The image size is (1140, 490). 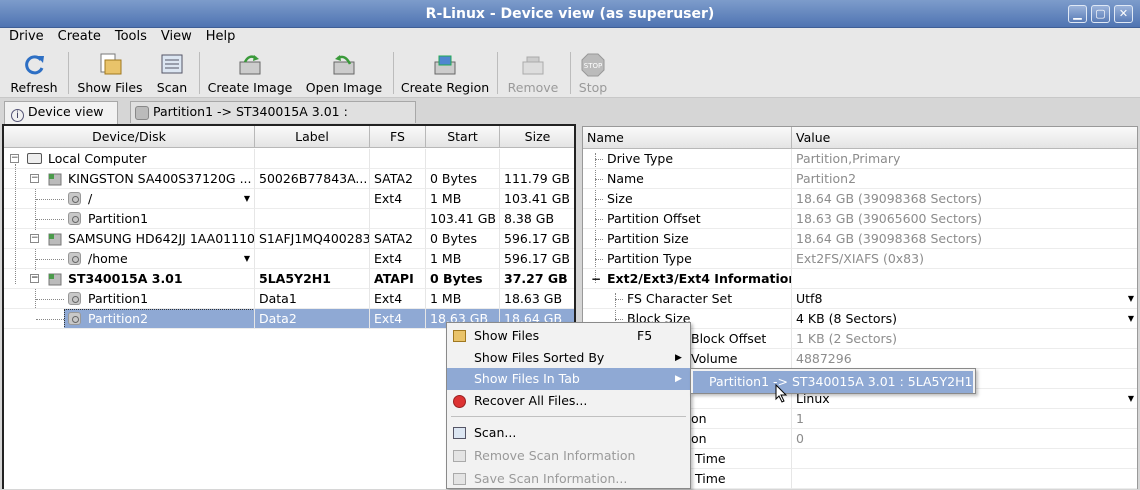 I want to click on menu-item-show-files: Show Files F5, so click(x=568, y=336).